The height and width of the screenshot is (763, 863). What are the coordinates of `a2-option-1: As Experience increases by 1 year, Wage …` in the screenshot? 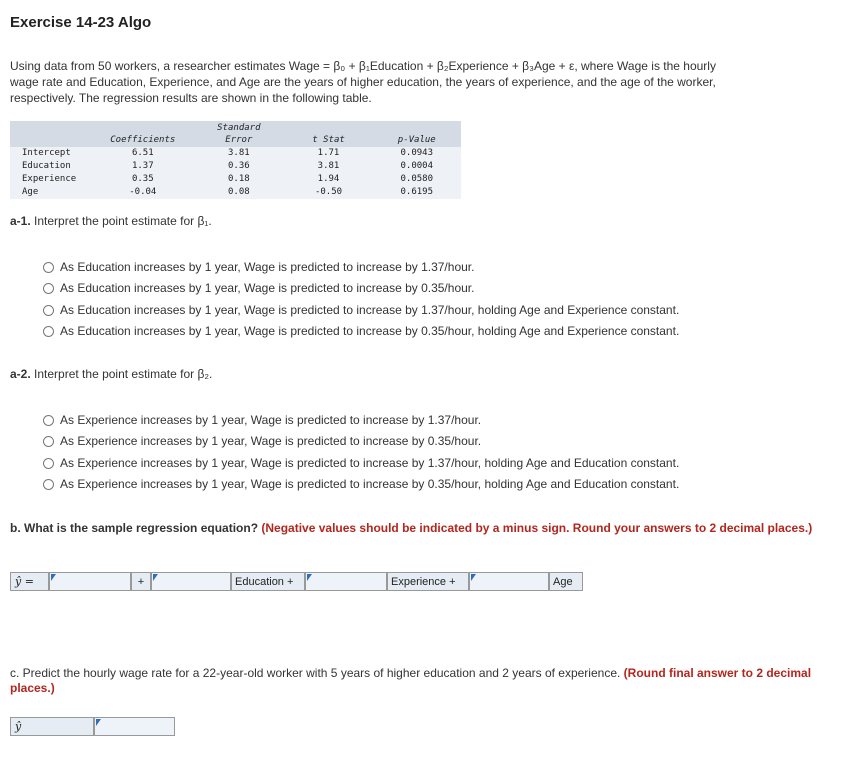 It's located at (262, 420).